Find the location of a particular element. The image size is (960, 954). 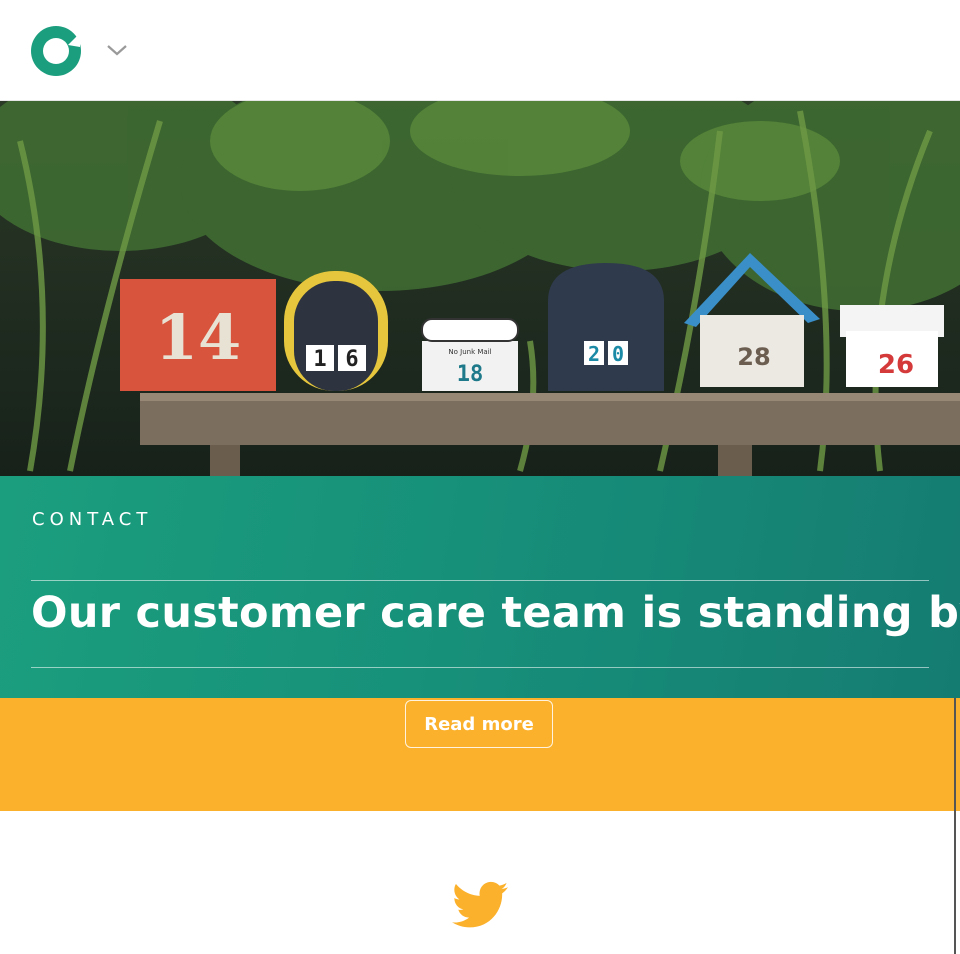

site-header is located at coordinates (480, 50).